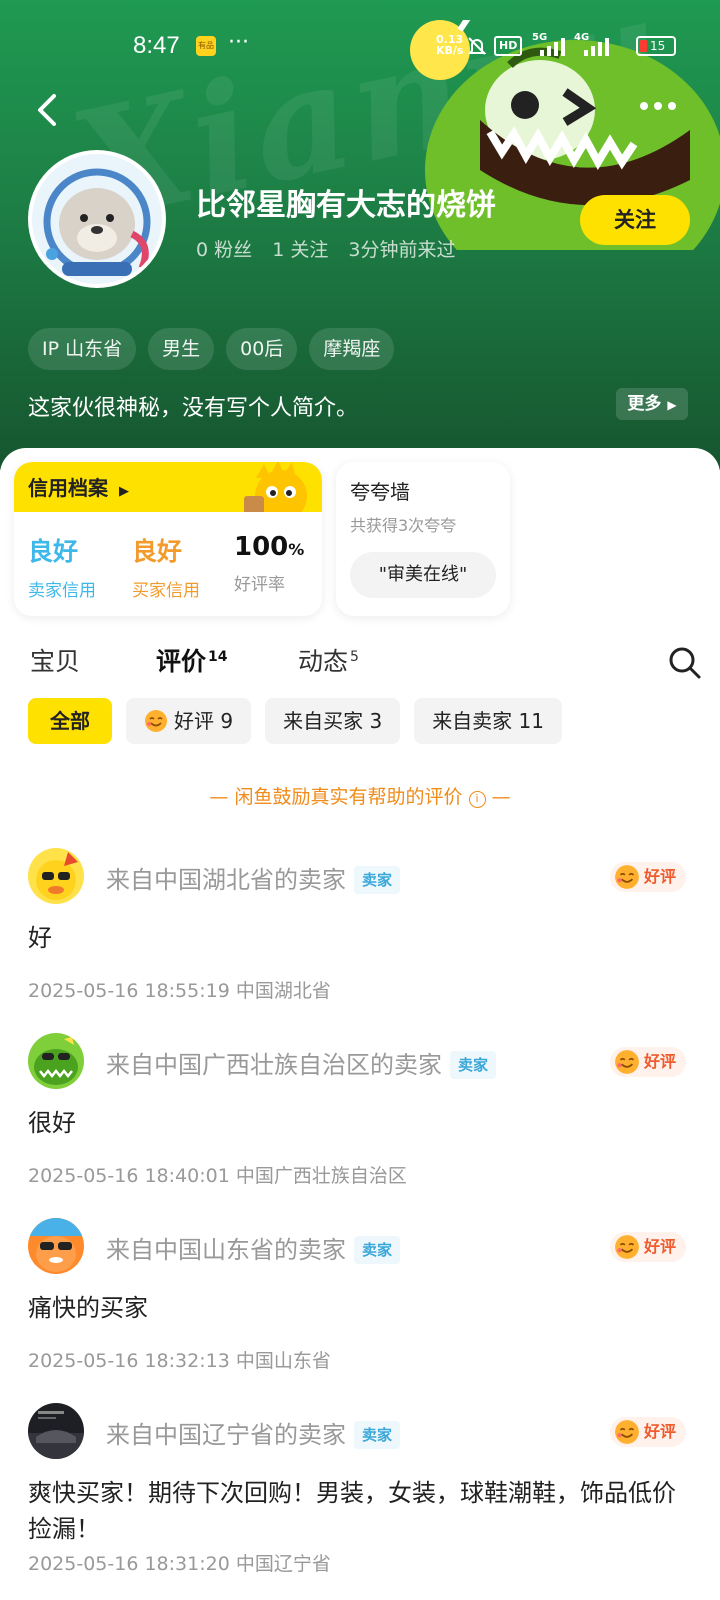  I want to click on filter-all: 全部, so click(70, 721).